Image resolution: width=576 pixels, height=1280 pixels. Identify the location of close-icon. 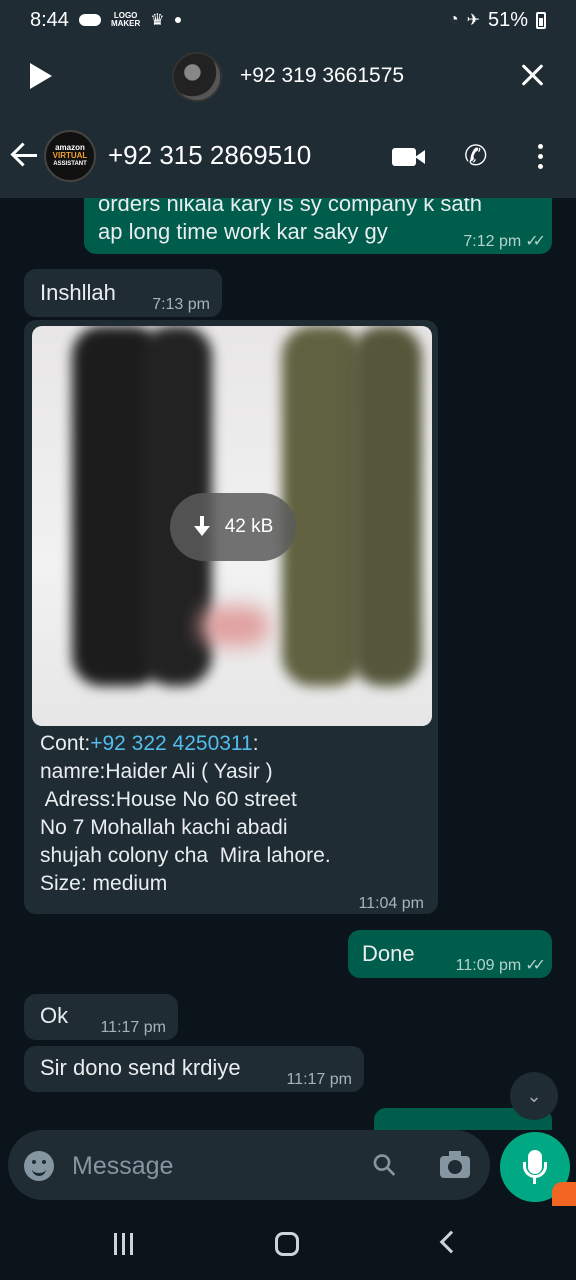
(533, 75).